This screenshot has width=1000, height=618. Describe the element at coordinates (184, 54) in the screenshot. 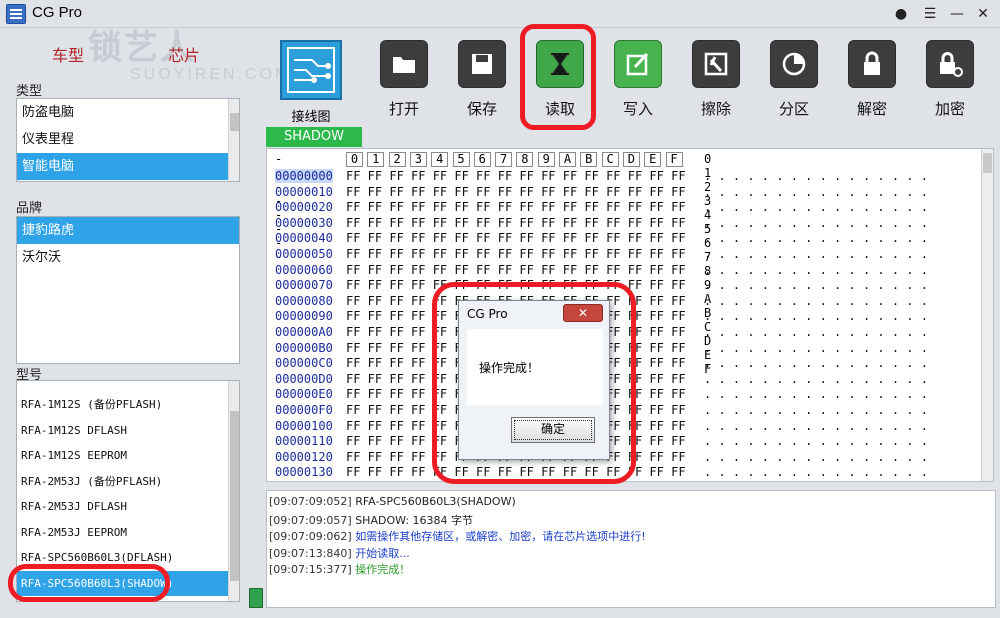

I see `tab-chip: 芯片` at that location.